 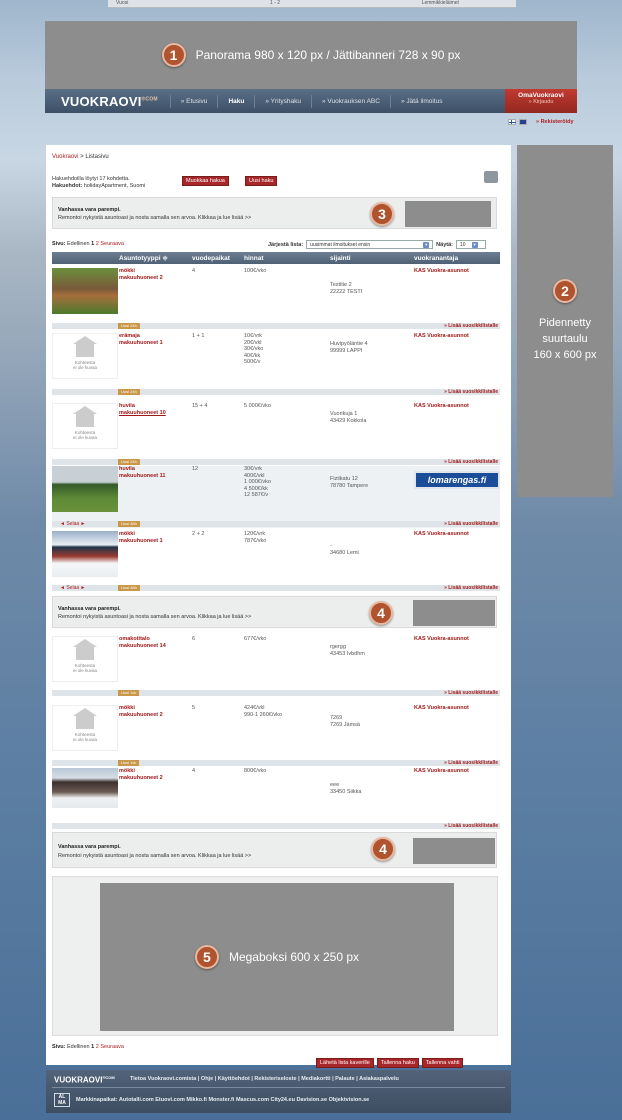 What do you see at coordinates (523, 122) in the screenshot?
I see `english-flag-icon` at bounding box center [523, 122].